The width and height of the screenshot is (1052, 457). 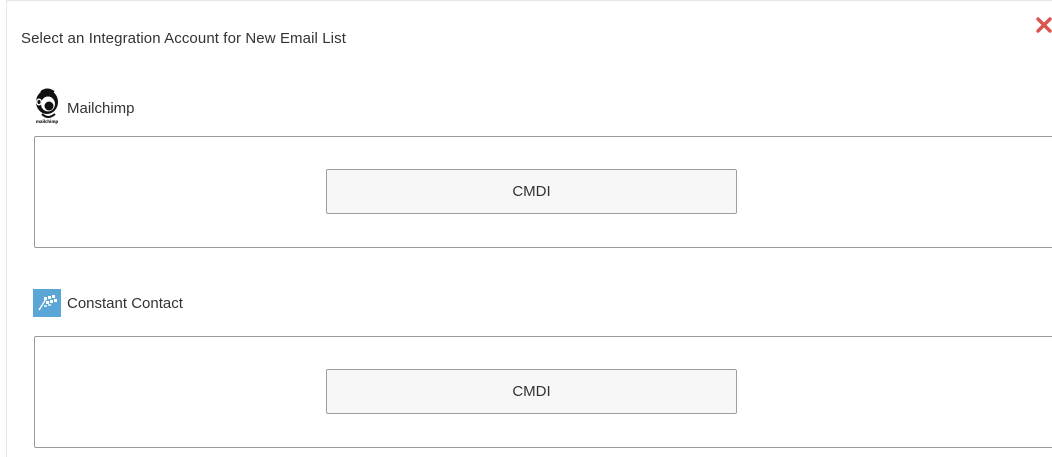 What do you see at coordinates (47, 108) in the screenshot?
I see `mailchimp-freddie-icon: mailchimp` at bounding box center [47, 108].